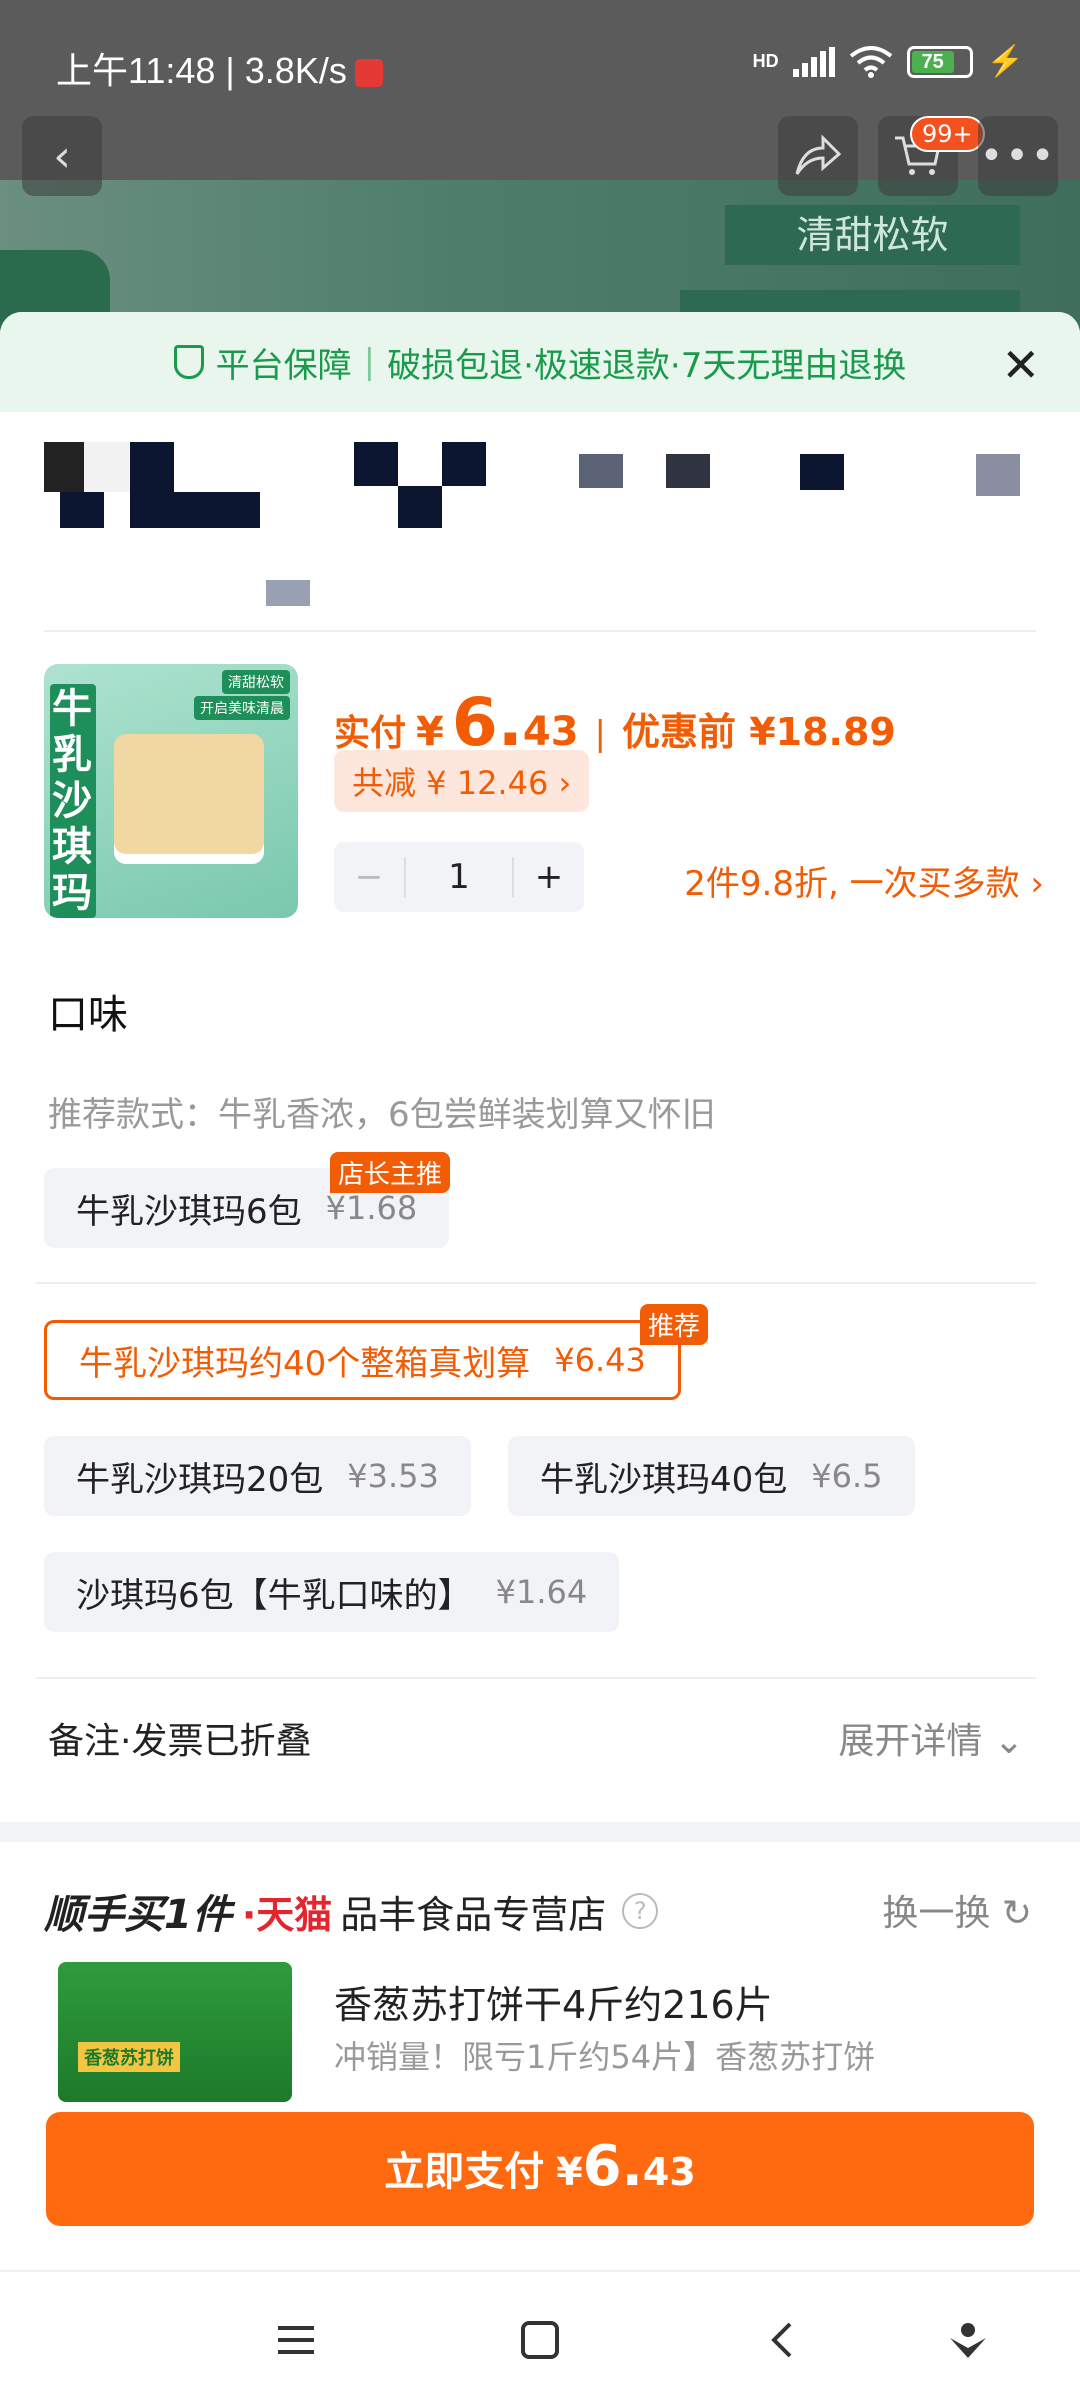  Describe the element at coordinates (870, 61) in the screenshot. I see `wifi-icon` at that location.